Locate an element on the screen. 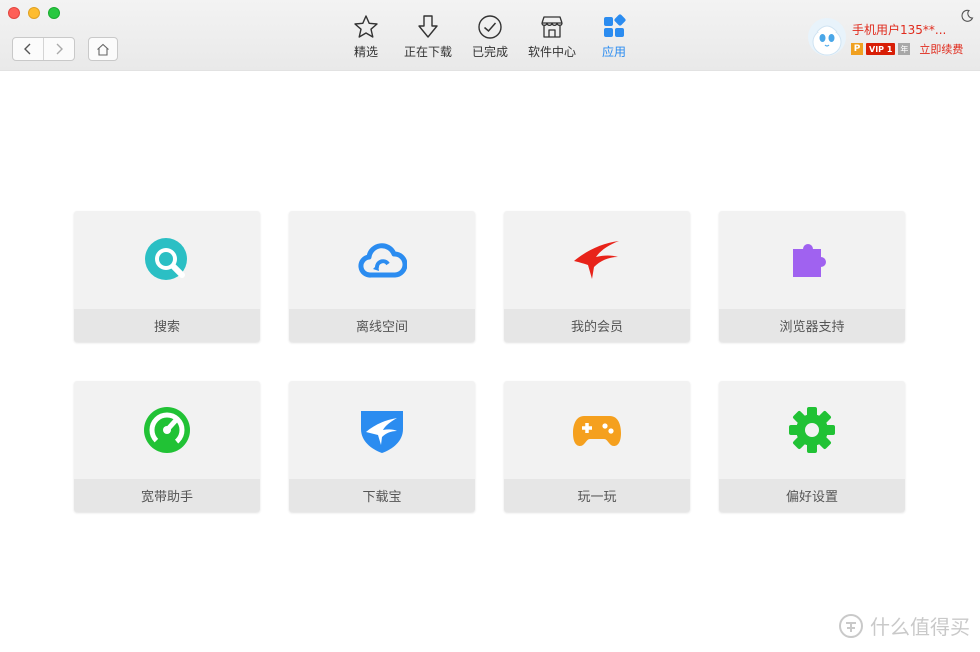  gamepad-icon is located at coordinates (597, 431).